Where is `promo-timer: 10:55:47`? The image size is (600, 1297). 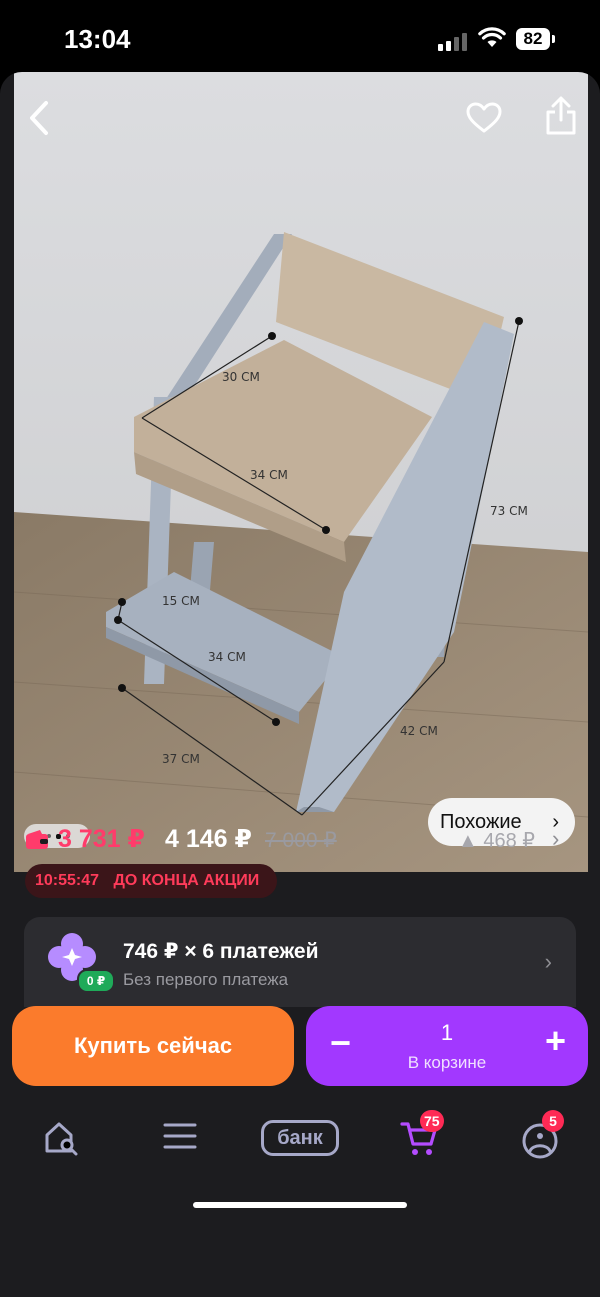
promo-timer: 10:55:47 is located at coordinates (67, 880).